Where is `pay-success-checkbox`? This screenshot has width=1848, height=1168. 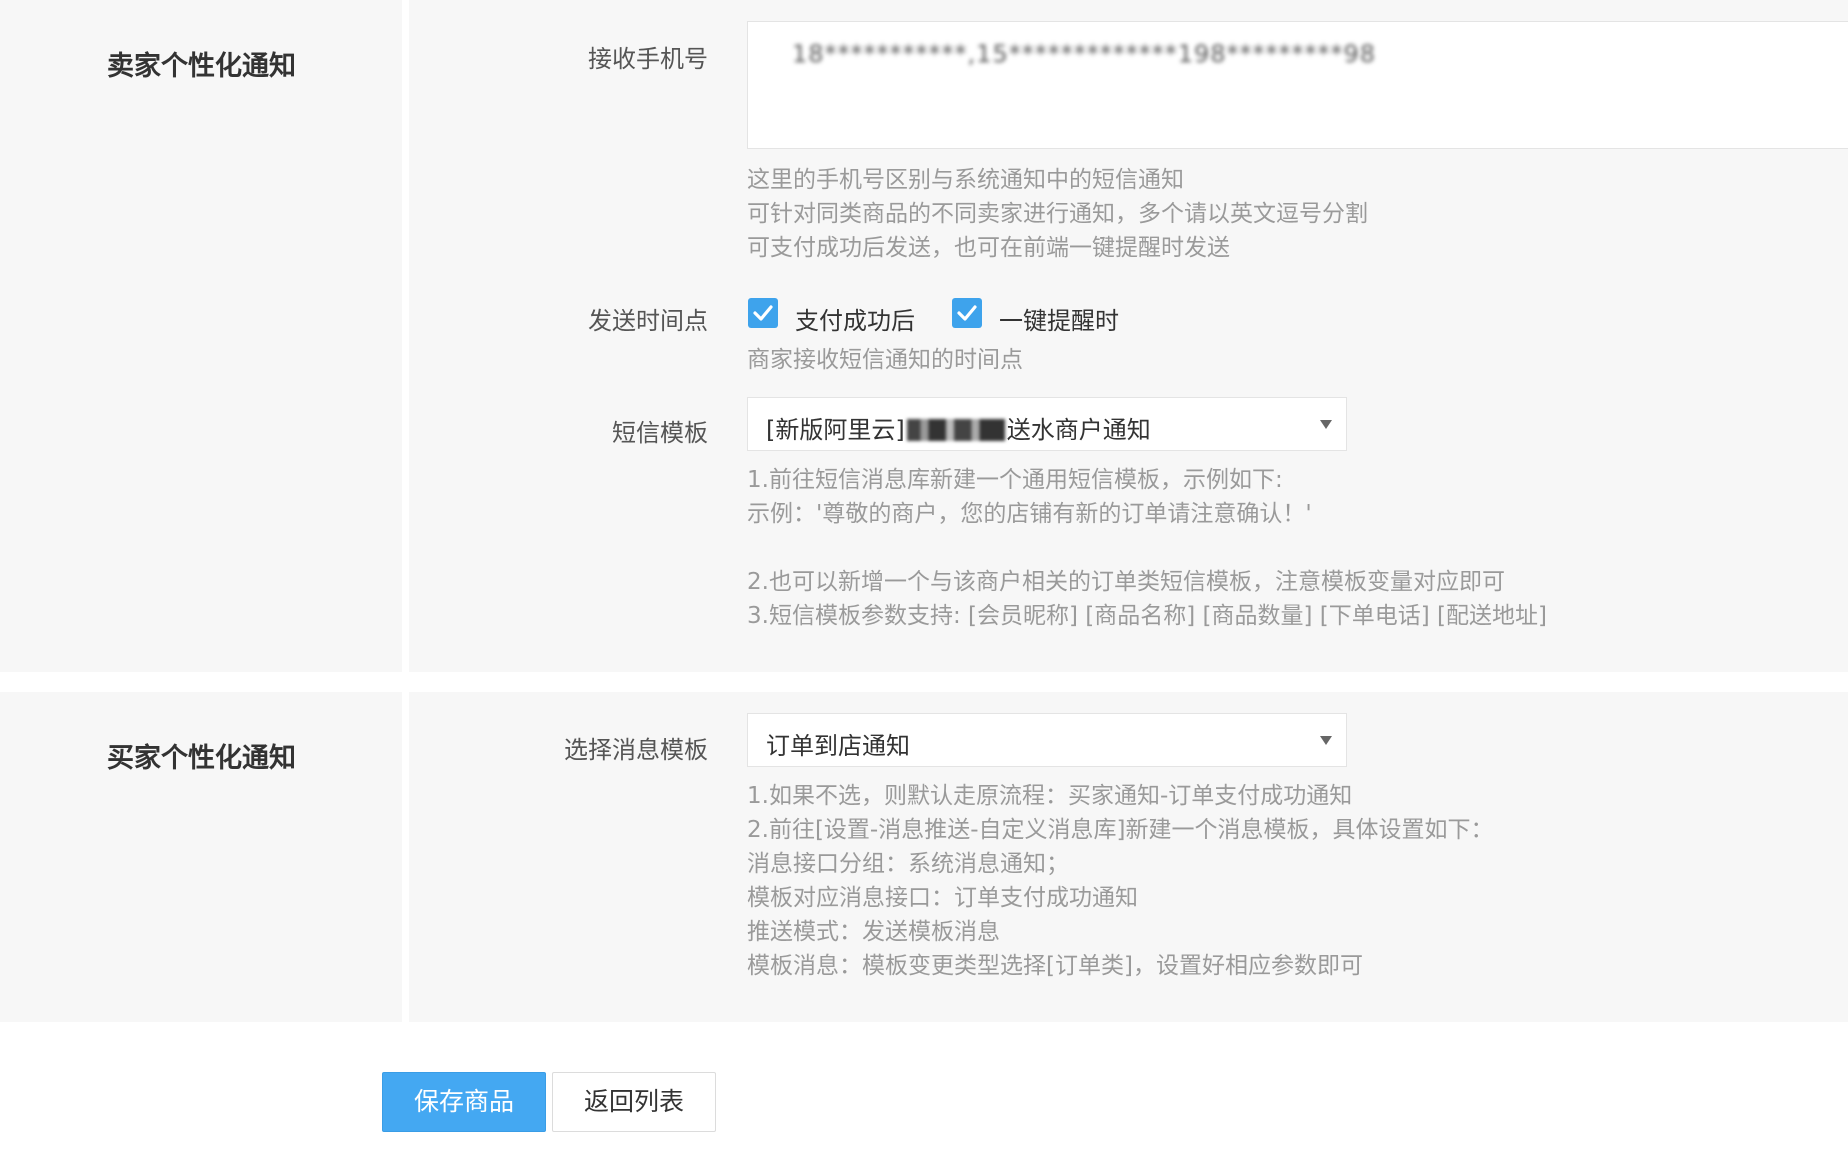
pay-success-checkbox is located at coordinates (763, 313).